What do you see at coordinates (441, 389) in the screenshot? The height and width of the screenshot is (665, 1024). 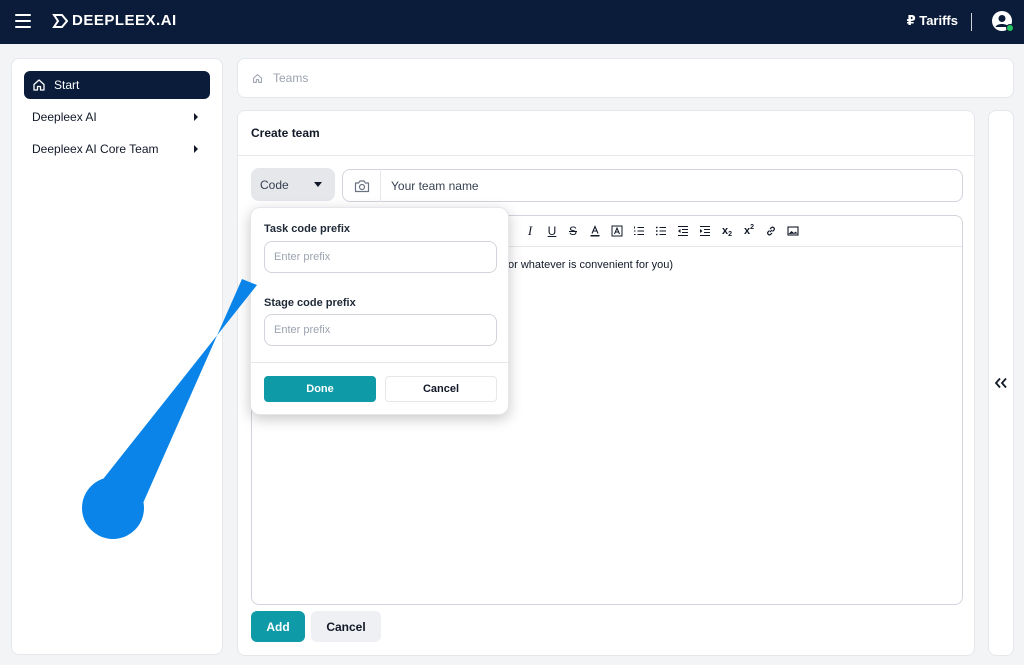 I see `popover-cancel-button: Cancel` at bounding box center [441, 389].